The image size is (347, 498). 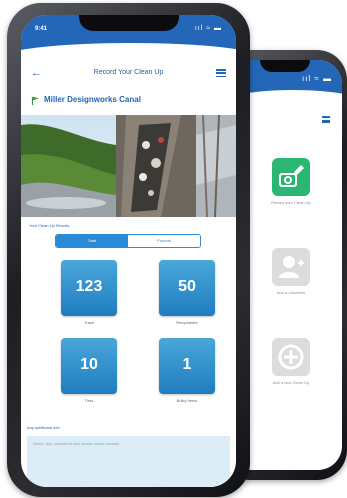 I want to click on camera-edit-icon, so click(x=291, y=177).